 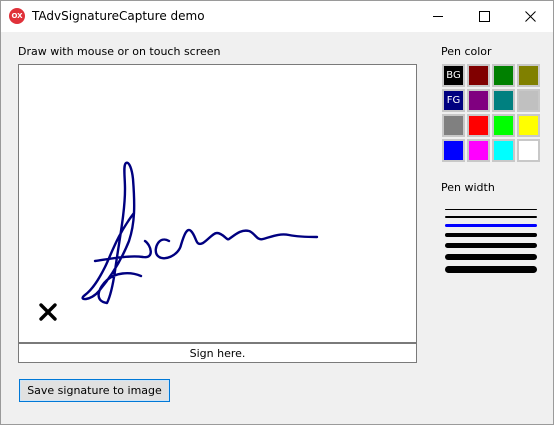 I want to click on swatch-label: FG, so click(x=453, y=100).